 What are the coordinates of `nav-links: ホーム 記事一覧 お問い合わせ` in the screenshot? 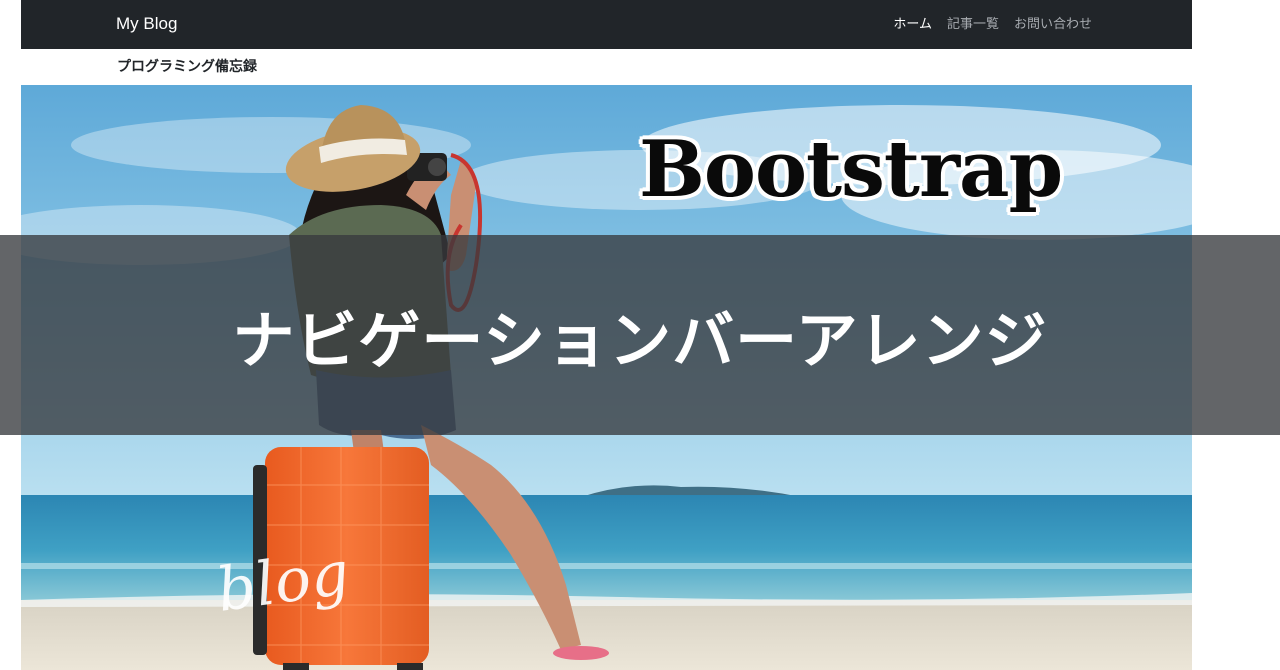 It's located at (992, 25).